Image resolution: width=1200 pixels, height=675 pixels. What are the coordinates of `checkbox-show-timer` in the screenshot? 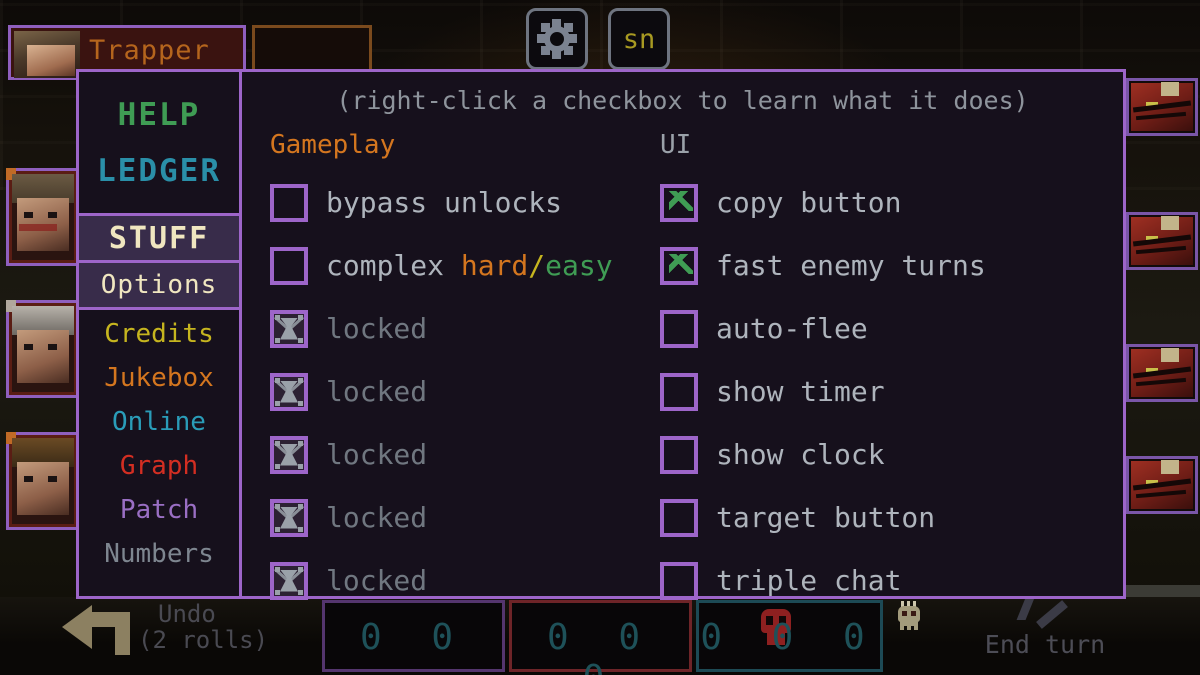 It's located at (679, 391).